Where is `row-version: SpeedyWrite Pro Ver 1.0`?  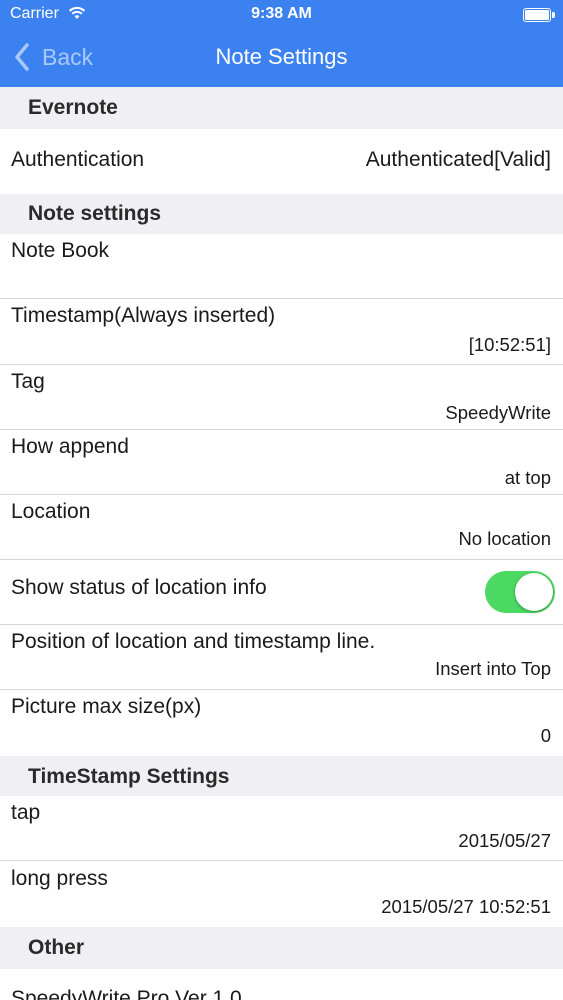 row-version: SpeedyWrite Pro Ver 1.0 is located at coordinates (281, 984).